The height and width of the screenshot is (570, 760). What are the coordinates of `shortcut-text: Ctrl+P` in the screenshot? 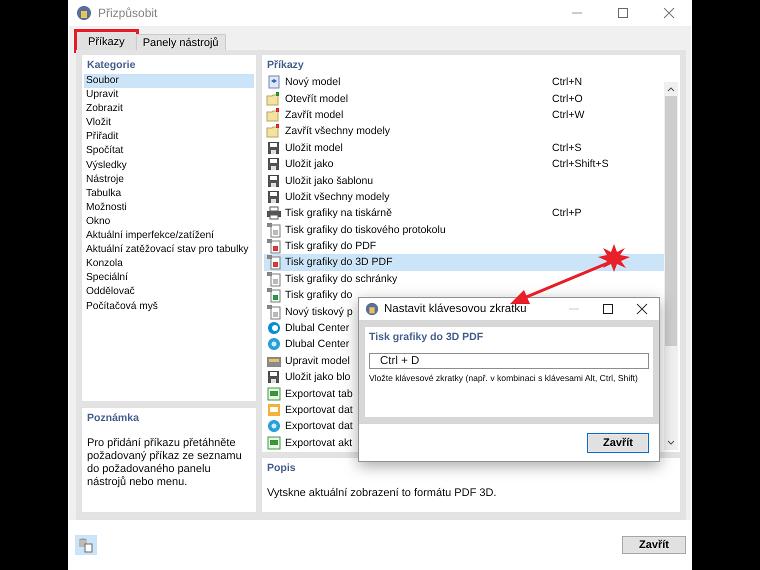 It's located at (567, 213).